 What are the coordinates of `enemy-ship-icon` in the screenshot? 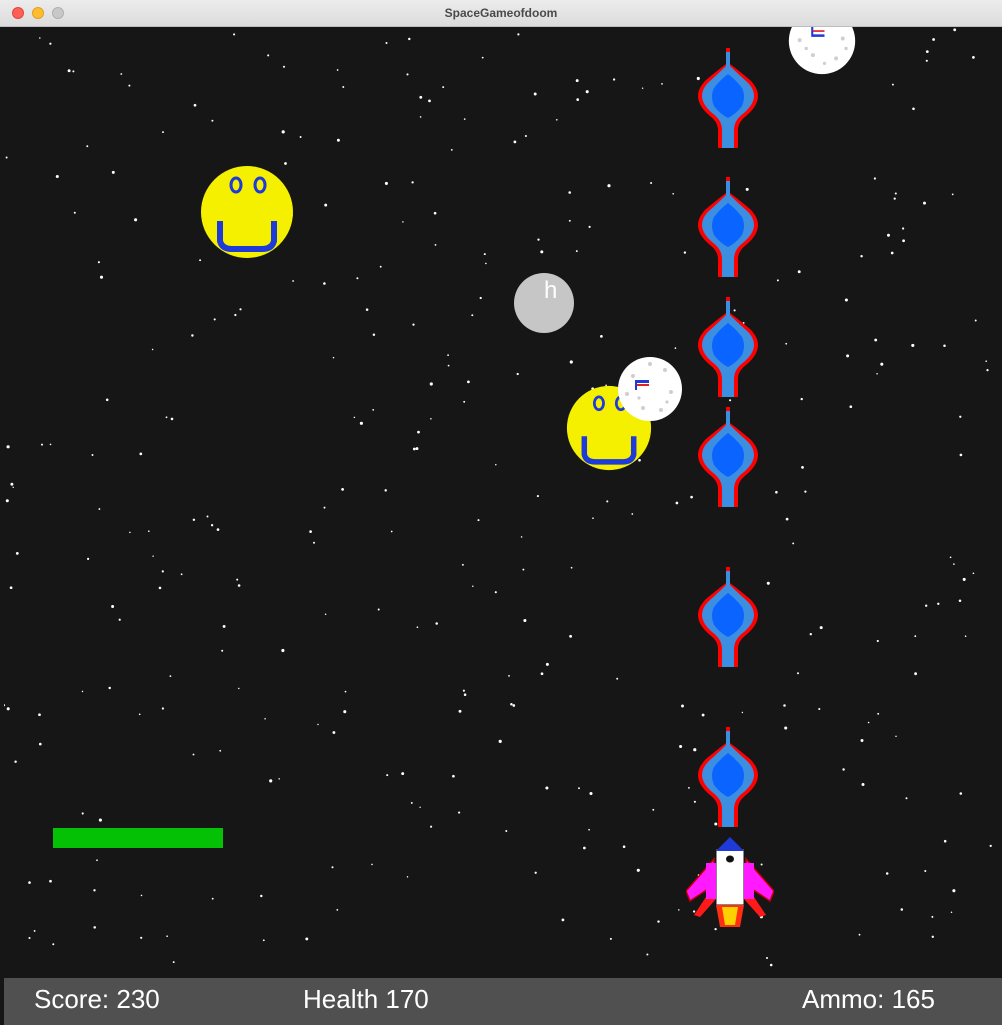 It's located at (728, 617).